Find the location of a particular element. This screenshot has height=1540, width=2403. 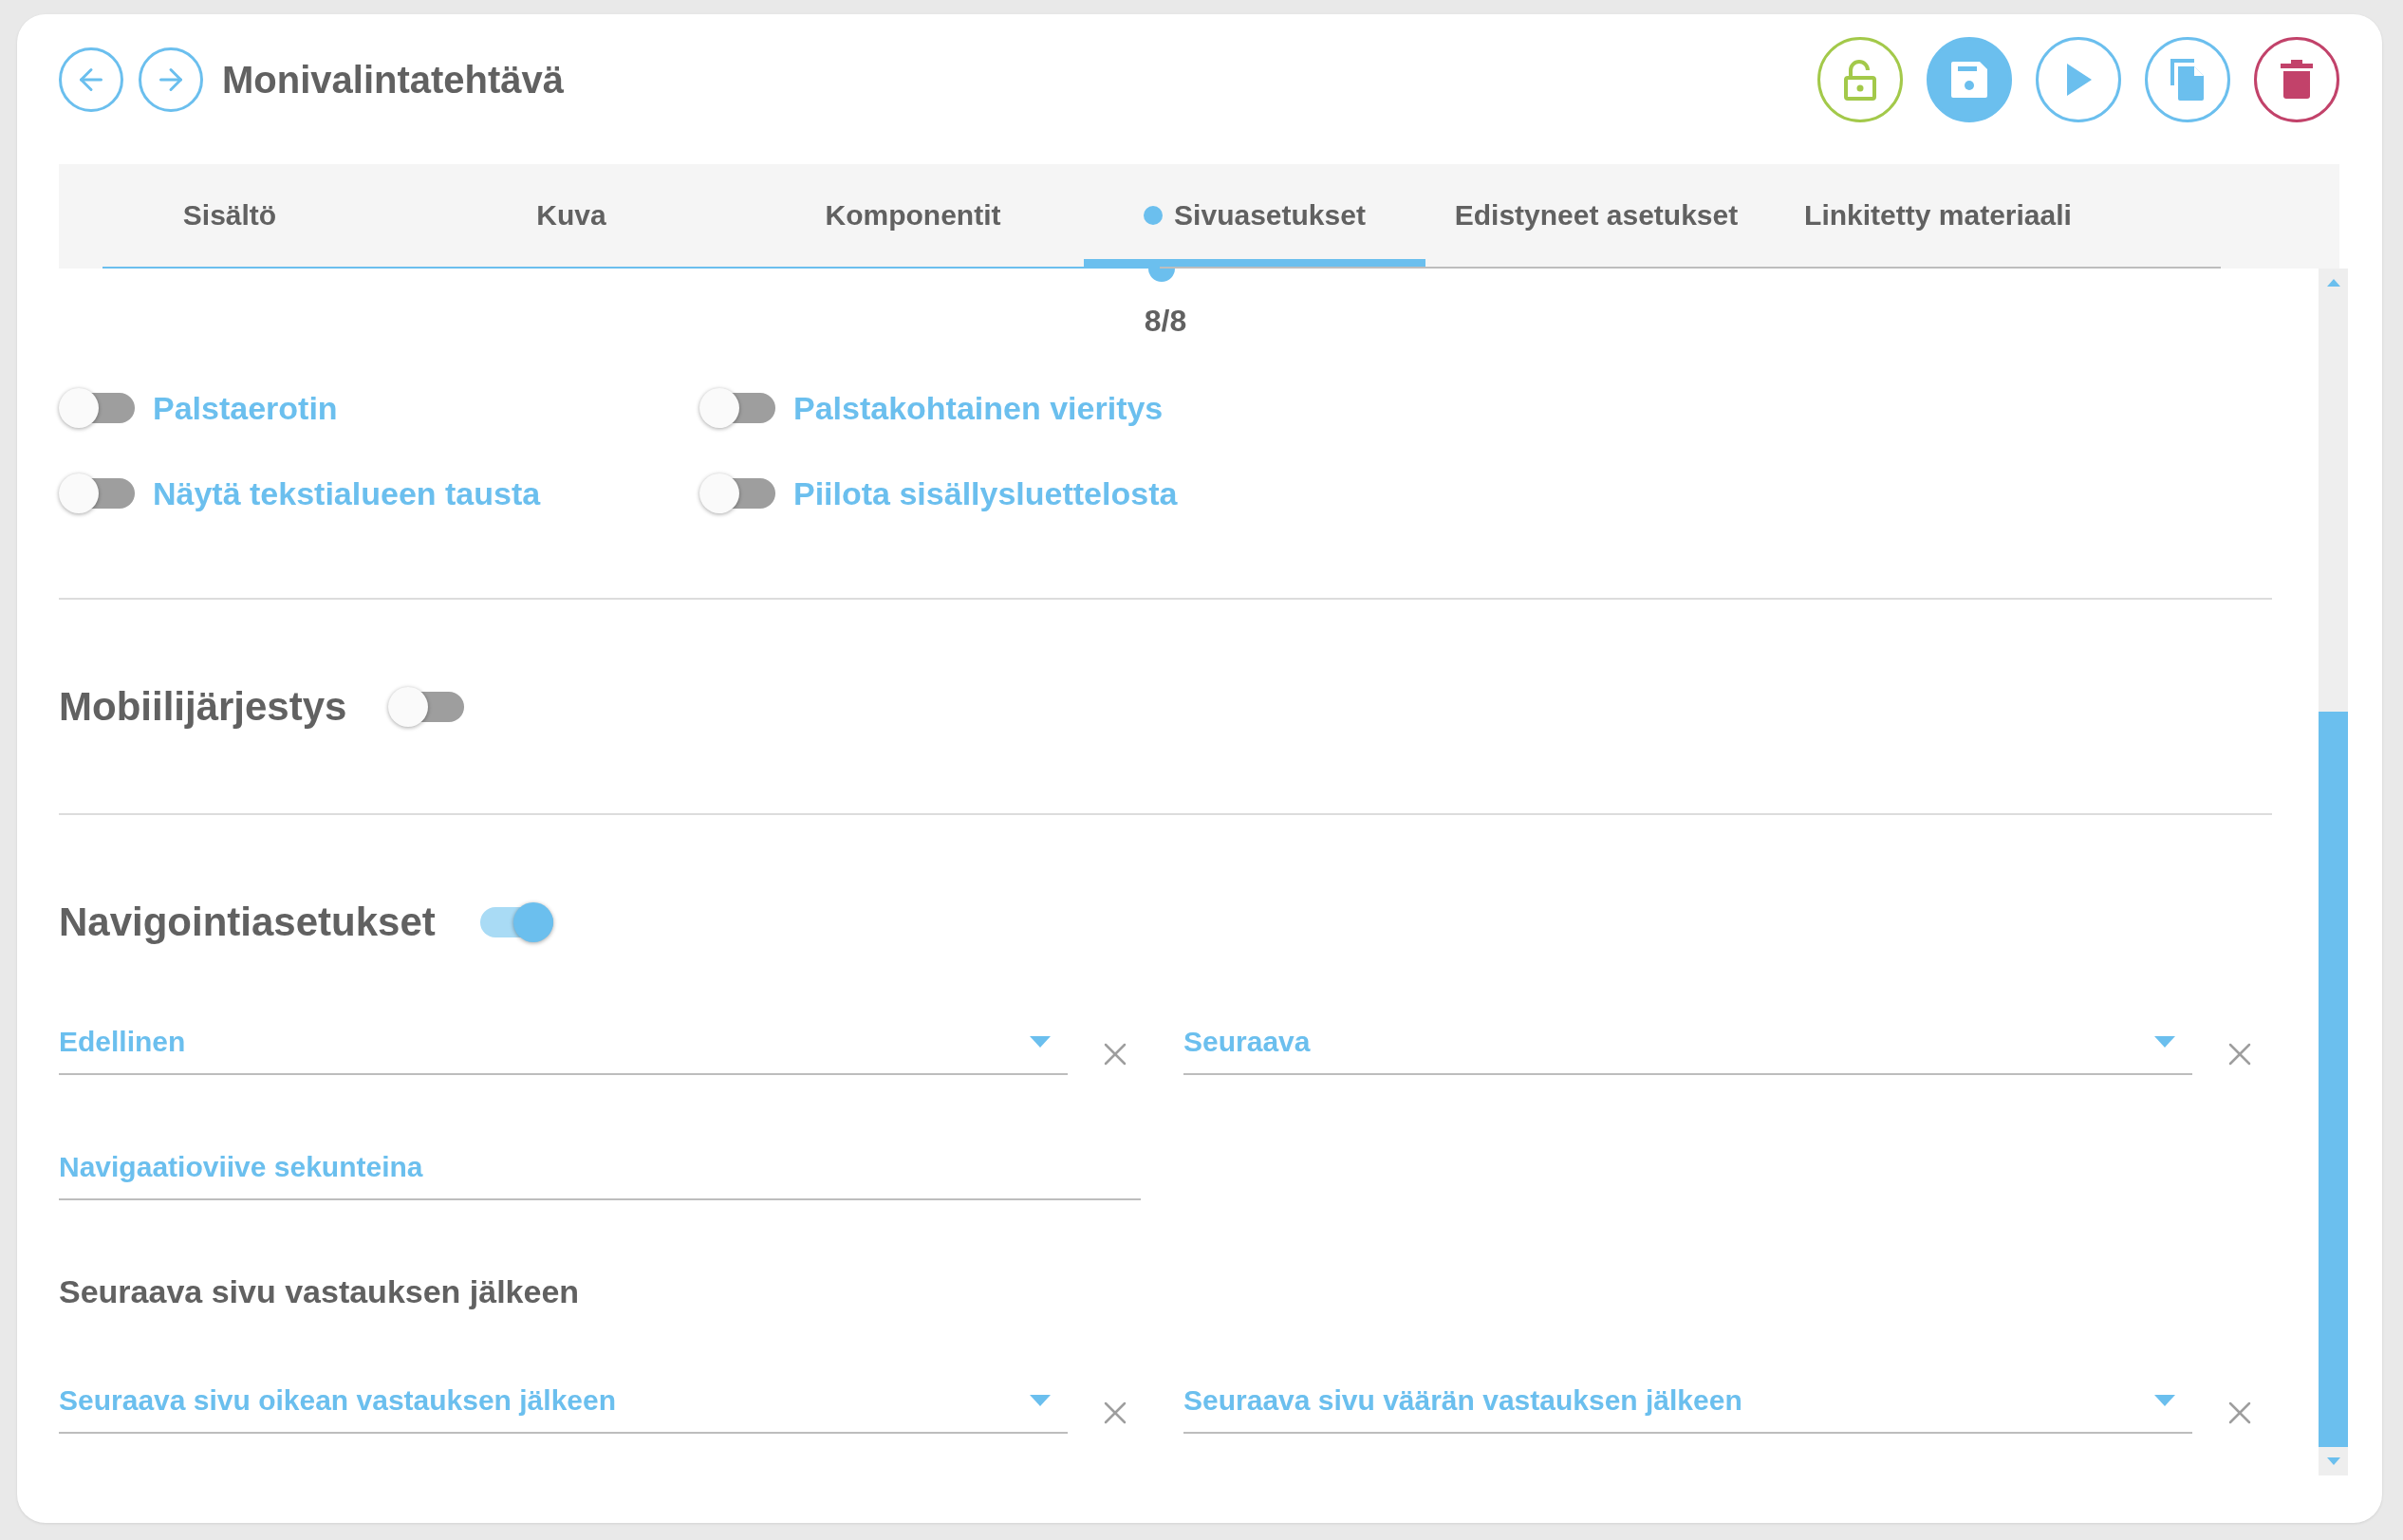

tab: Linkitetty materiaali is located at coordinates (1938, 215).